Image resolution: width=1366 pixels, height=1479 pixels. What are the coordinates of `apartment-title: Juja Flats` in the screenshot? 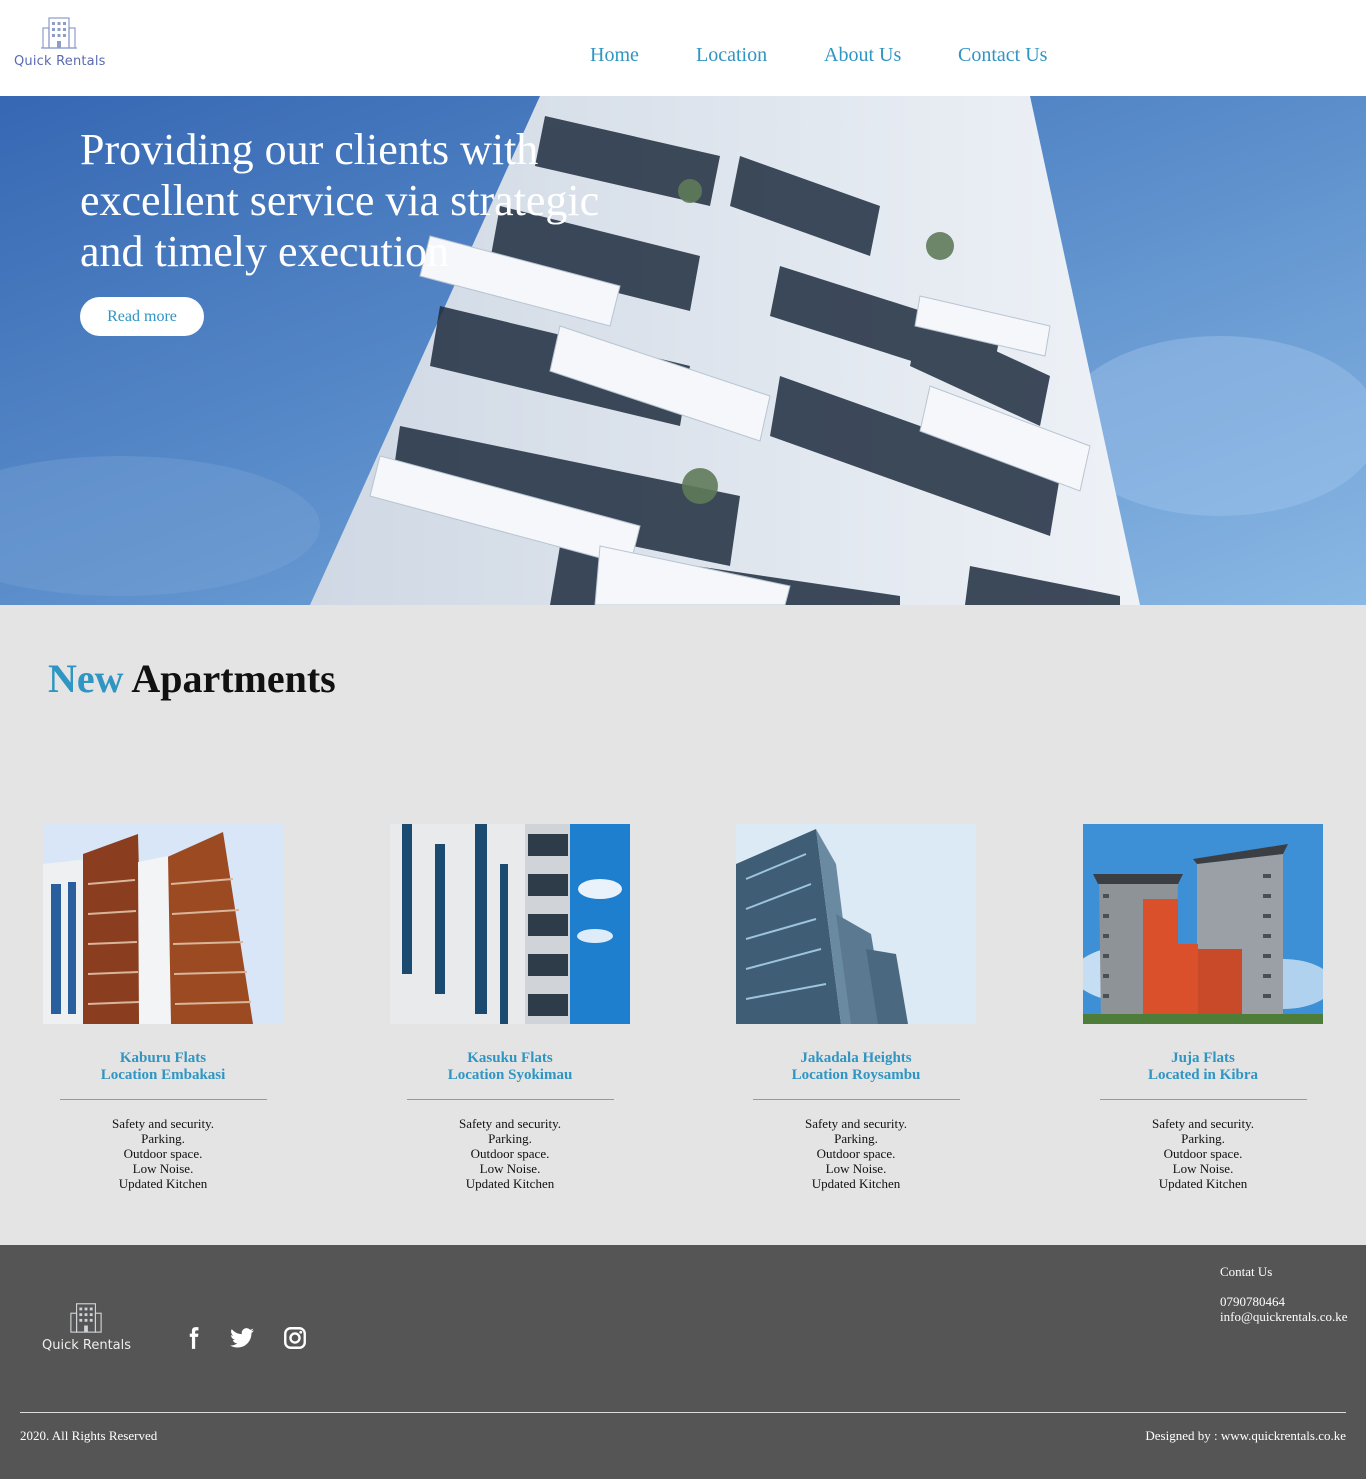 It's located at (1203, 1058).